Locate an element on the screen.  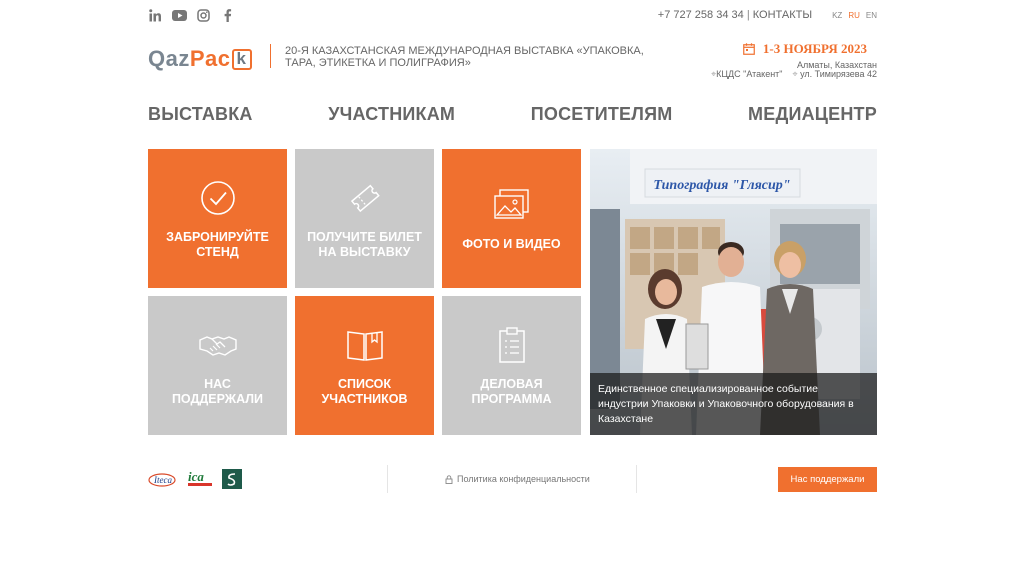
event-address: ул. Тимирязева 42 is located at coordinates (838, 74).